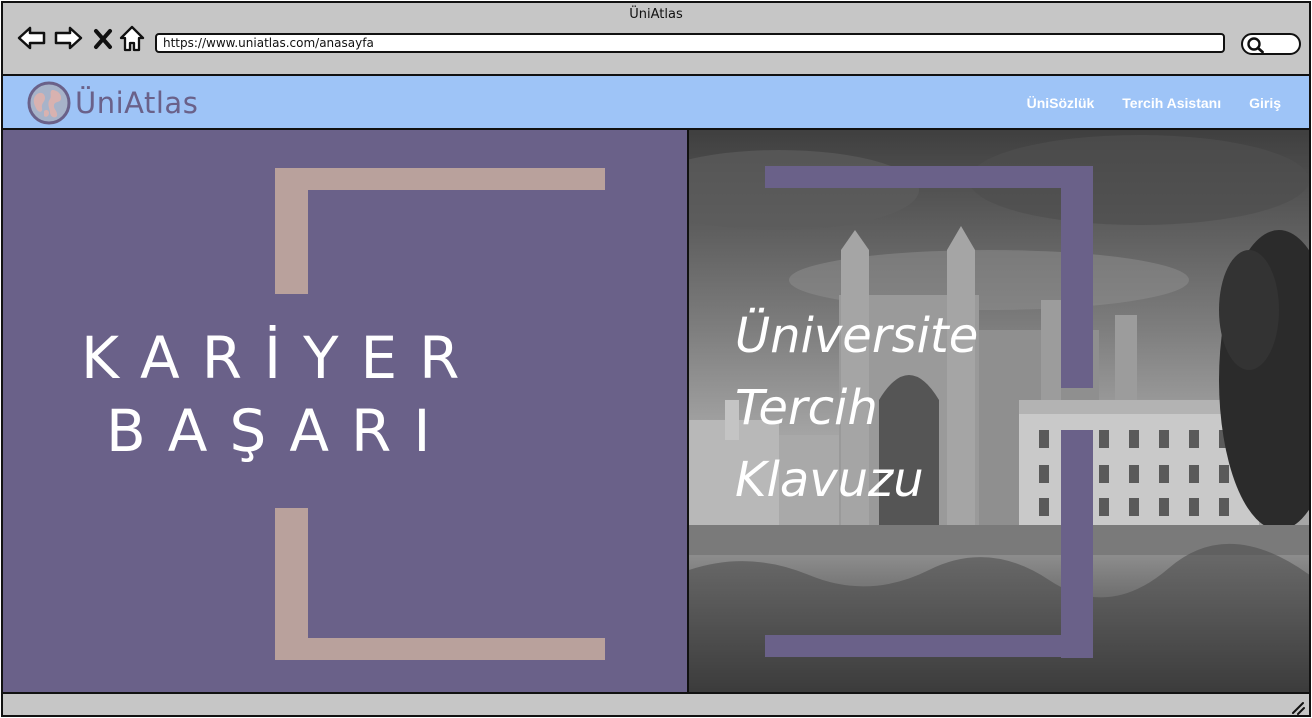 The height and width of the screenshot is (718, 1312). I want to click on home-icon, so click(132, 39).